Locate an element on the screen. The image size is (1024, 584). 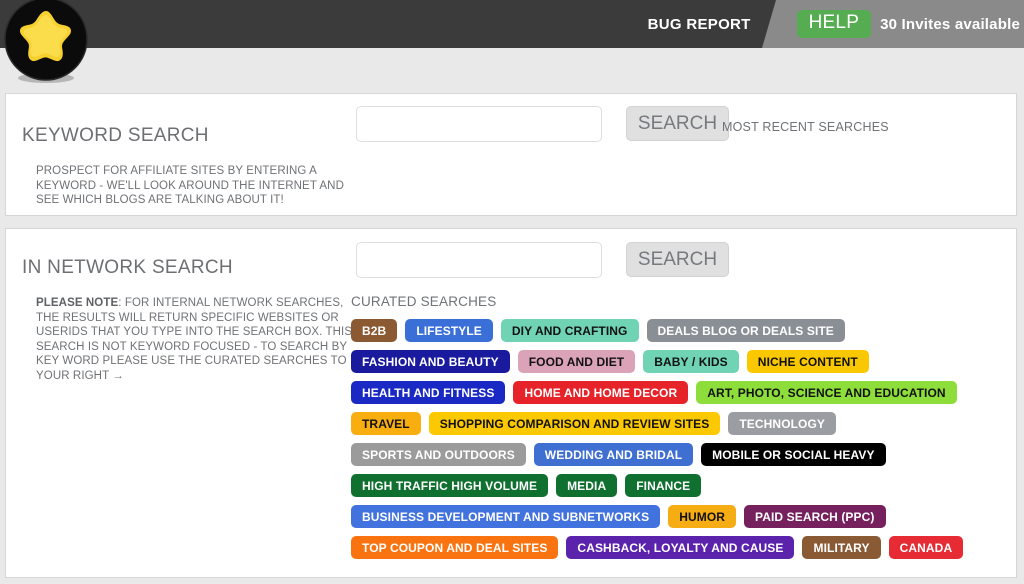
curated-tag: B2B is located at coordinates (374, 330).